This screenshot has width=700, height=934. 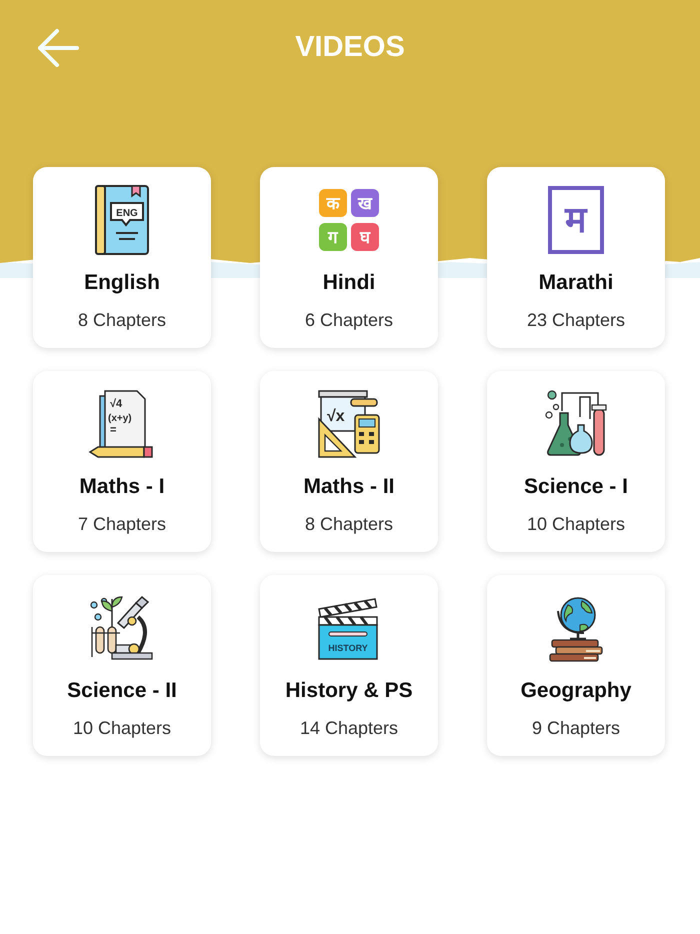 I want to click on subject-title: Maths - II, so click(x=348, y=487).